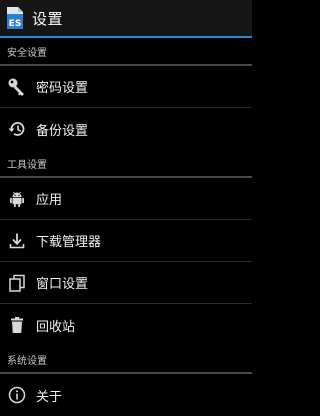 The width and height of the screenshot is (320, 416). I want to click on settings-item-label: 应用, so click(49, 200).